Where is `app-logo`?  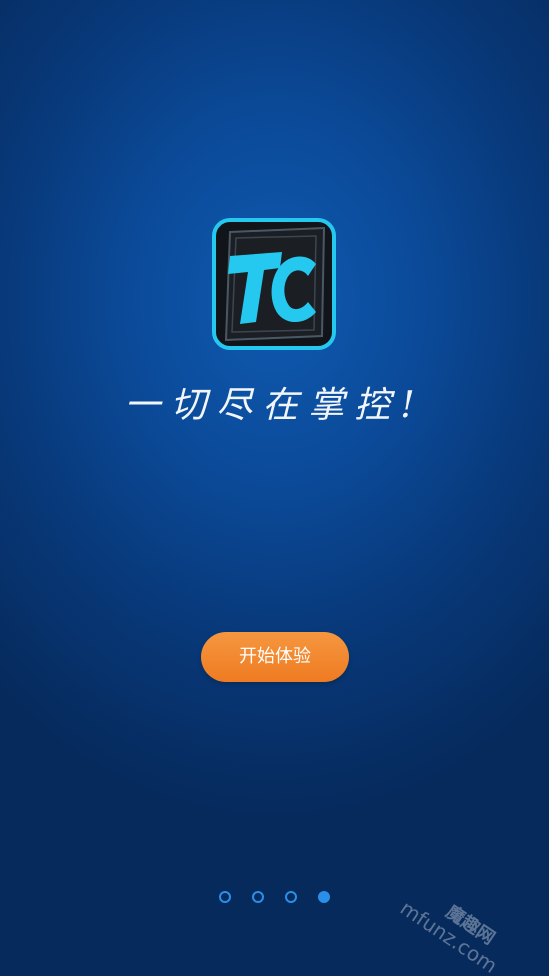
app-logo is located at coordinates (274, 284).